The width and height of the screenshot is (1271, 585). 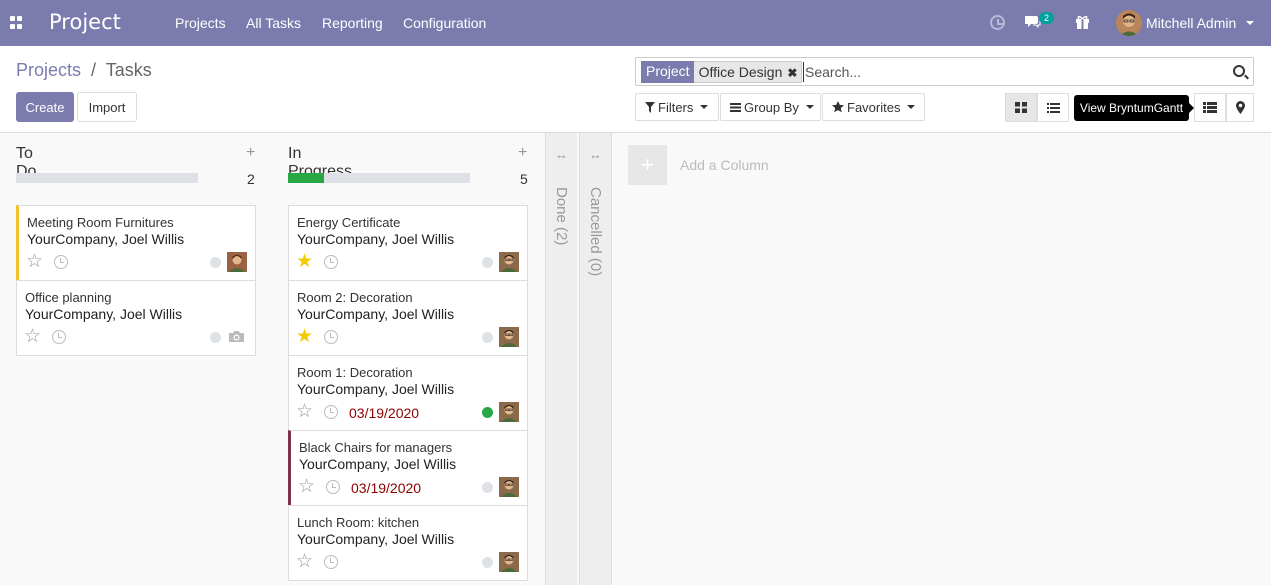 I want to click on map-marker-icon, so click(x=1240, y=107).